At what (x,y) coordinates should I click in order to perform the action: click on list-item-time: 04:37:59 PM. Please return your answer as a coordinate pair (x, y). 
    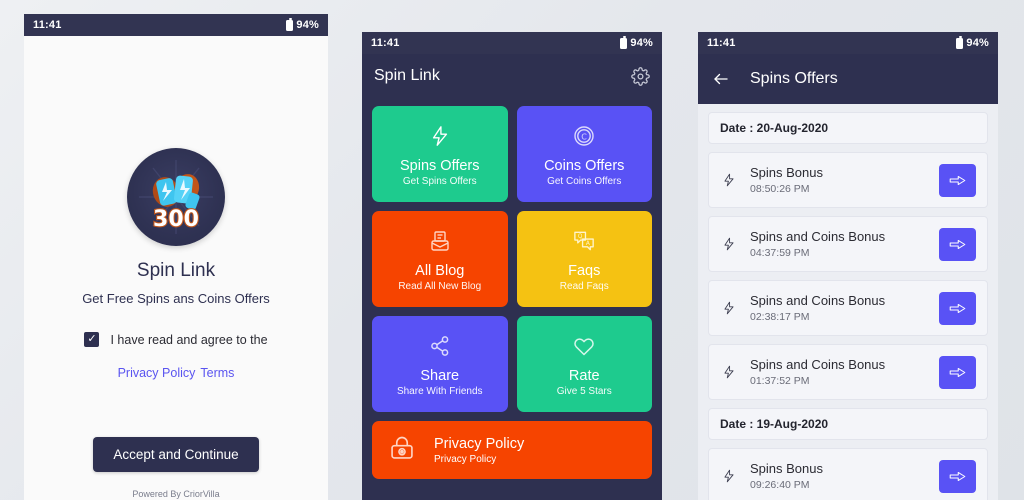
    Looking at the image, I should click on (780, 253).